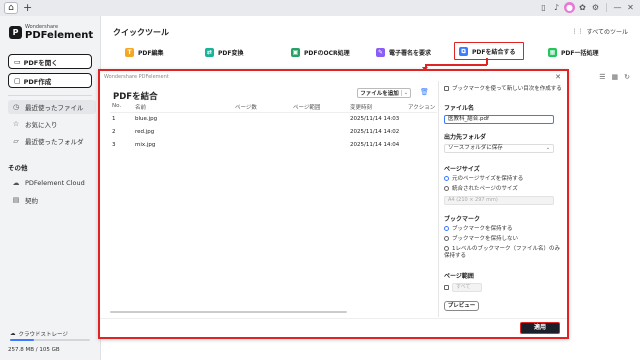 This screenshot has height=360, width=640. Describe the element at coordinates (17, 80) in the screenshot. I see `create-pdf-icon: ▢` at that location.